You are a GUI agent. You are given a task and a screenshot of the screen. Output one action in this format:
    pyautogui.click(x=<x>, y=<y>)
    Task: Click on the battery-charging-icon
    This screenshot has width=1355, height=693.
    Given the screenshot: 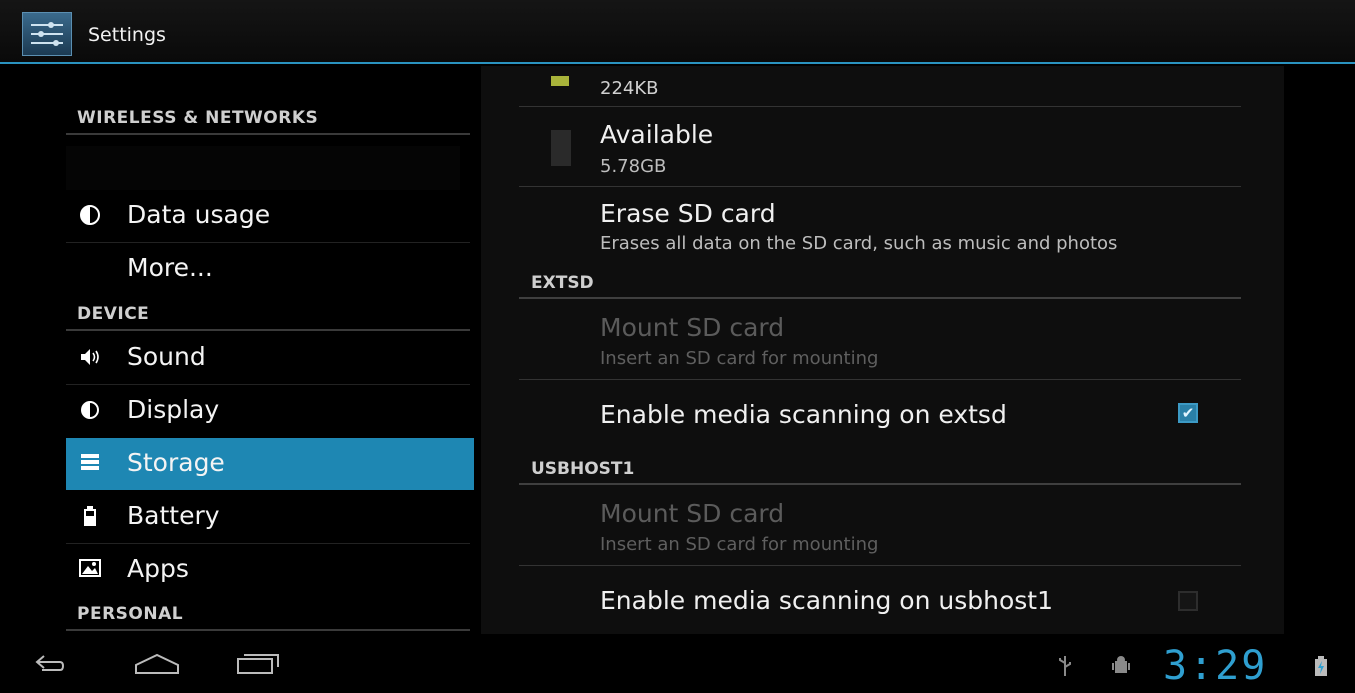 What is the action you would take?
    pyautogui.click(x=1321, y=668)
    